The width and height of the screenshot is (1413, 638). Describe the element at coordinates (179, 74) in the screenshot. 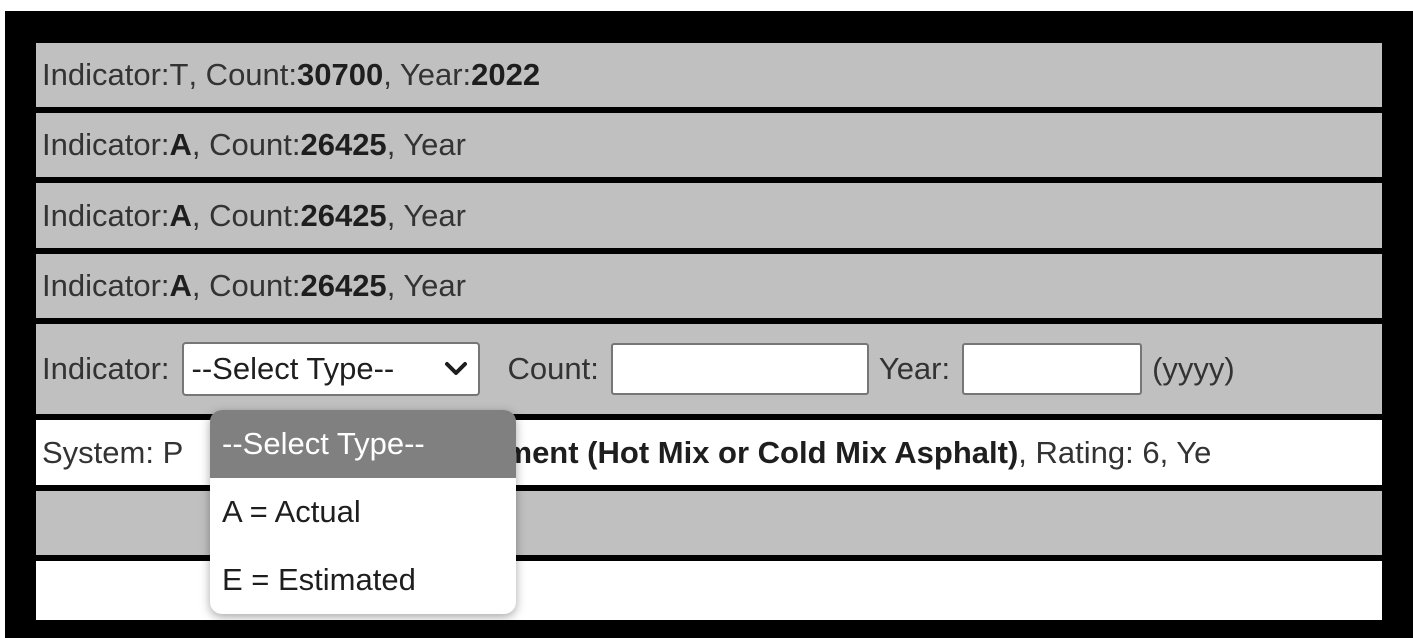

I see `indicator-value: T` at that location.